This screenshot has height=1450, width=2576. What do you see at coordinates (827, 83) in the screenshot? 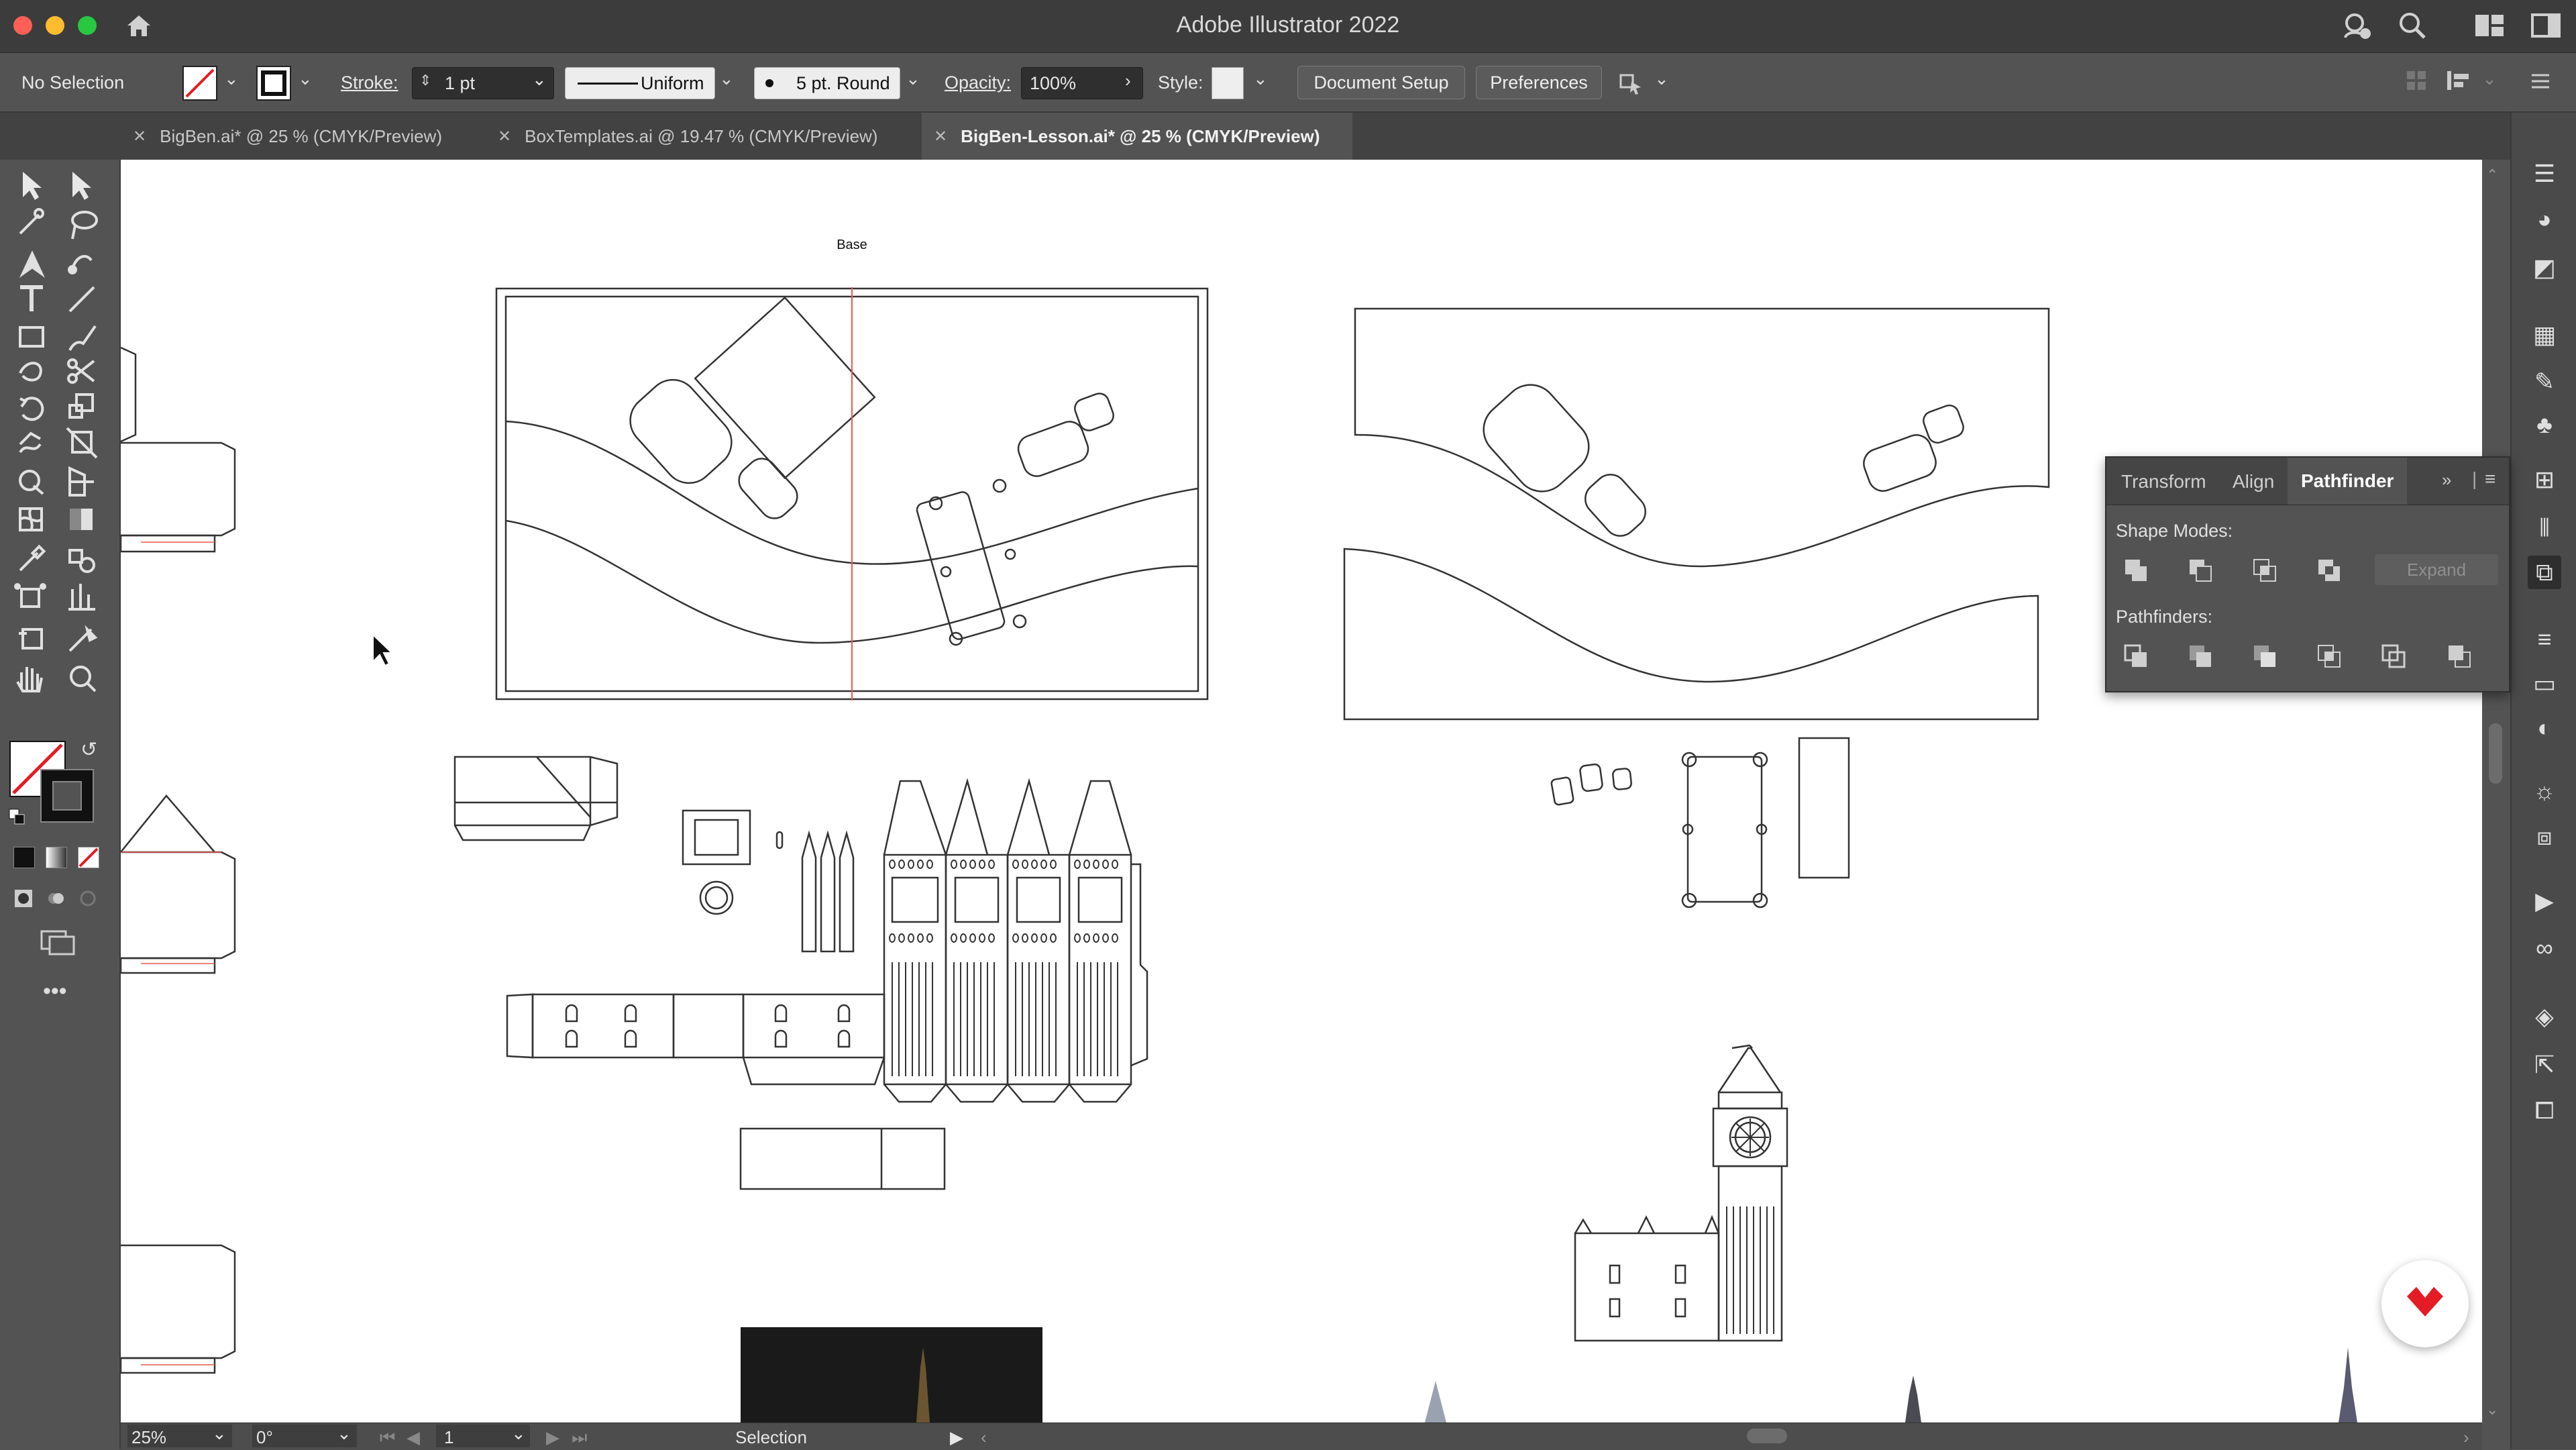
I see `brush-definition-dropdown: 5 pt. Round` at bounding box center [827, 83].